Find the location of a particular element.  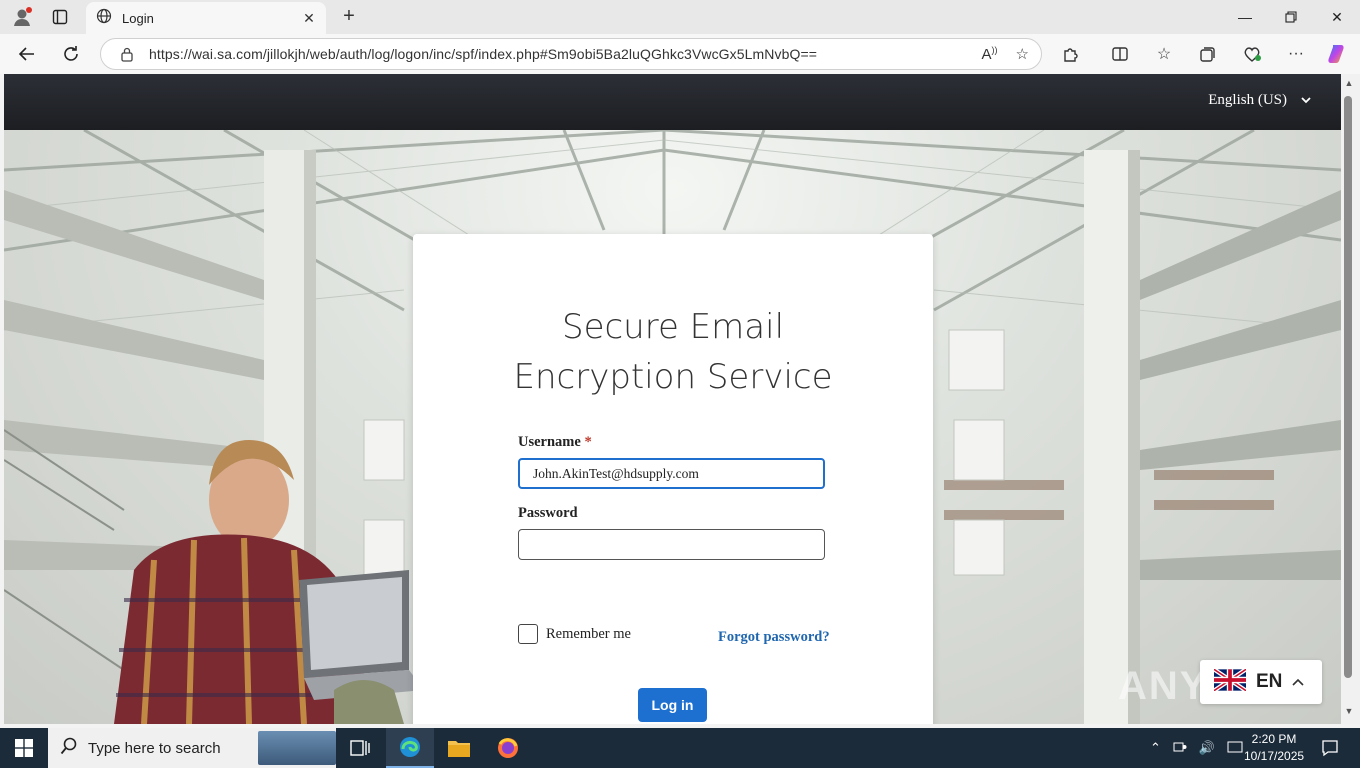

password-field is located at coordinates (671, 544).